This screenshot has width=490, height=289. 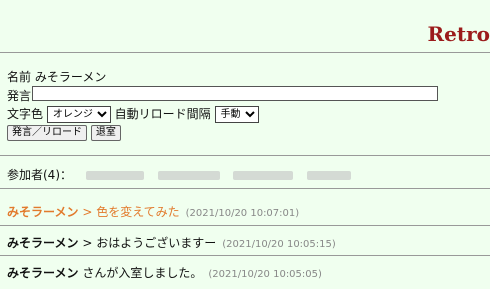 What do you see at coordinates (245, 52) in the screenshot?
I see `divider-top` at bounding box center [245, 52].